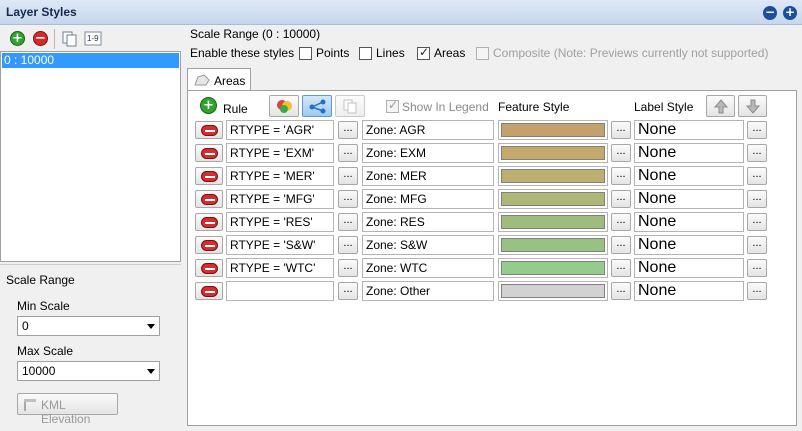 This screenshot has width=802, height=431. I want to click on rule-filter-field: RTYPE = 'S&W', so click(280, 245).